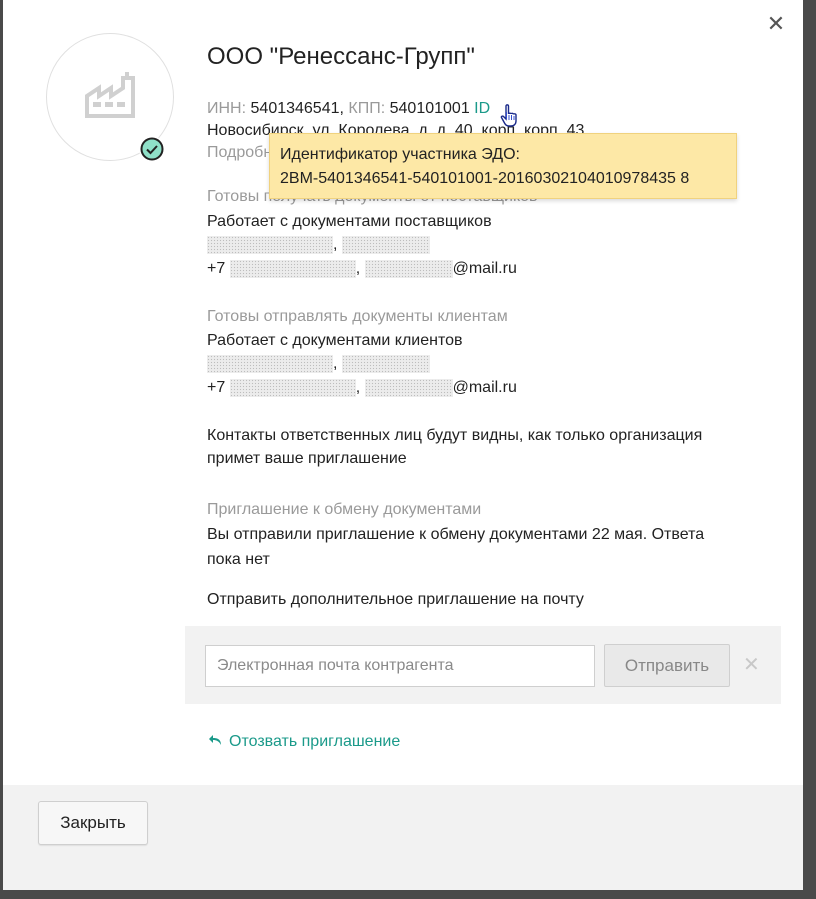 This screenshot has height=899, width=816. Describe the element at coordinates (400, 154) in the screenshot. I see `tooltip-title: Идентификатор участника ЭДО:` at that location.